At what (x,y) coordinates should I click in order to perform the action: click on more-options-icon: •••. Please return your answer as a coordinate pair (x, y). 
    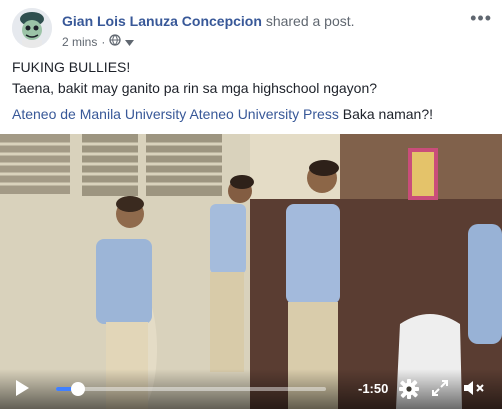
    Looking at the image, I should click on (481, 18).